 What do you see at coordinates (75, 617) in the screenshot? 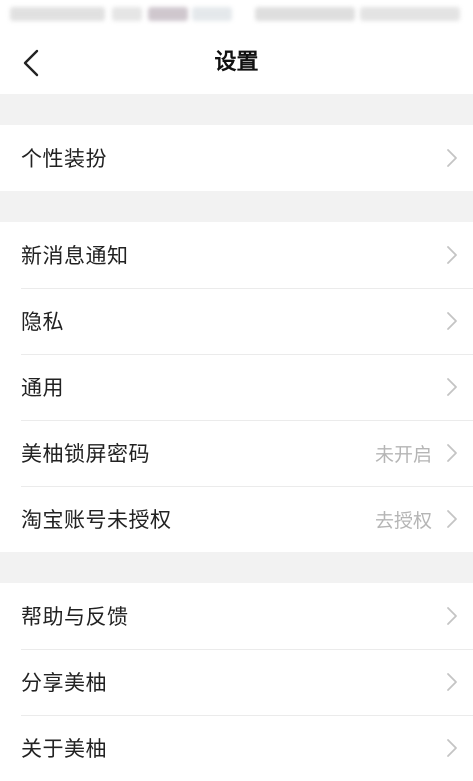
I see `settings-item-label: 帮助与反馈` at bounding box center [75, 617].